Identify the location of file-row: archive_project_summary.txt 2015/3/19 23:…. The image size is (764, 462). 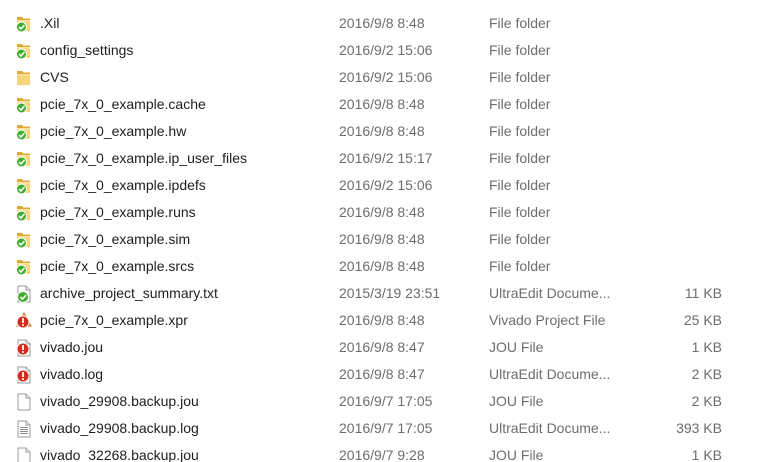
(382, 293).